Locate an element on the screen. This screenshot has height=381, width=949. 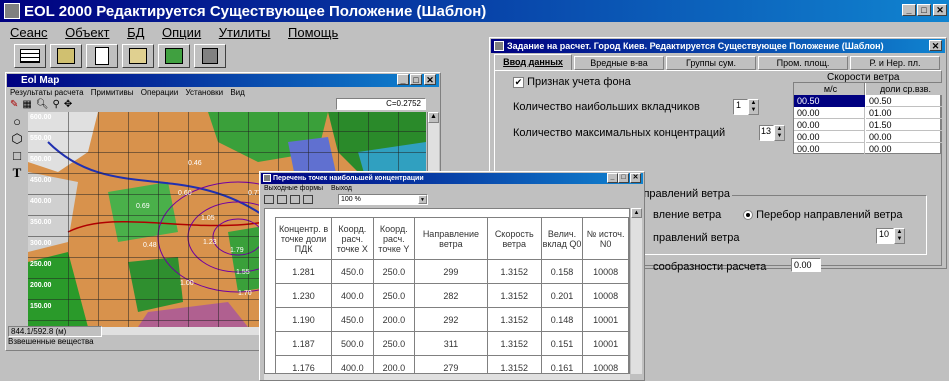
table-row: 1.187 500.0 250.0 311 1.3152 0.151 10001 is located at coordinates (451, 343).